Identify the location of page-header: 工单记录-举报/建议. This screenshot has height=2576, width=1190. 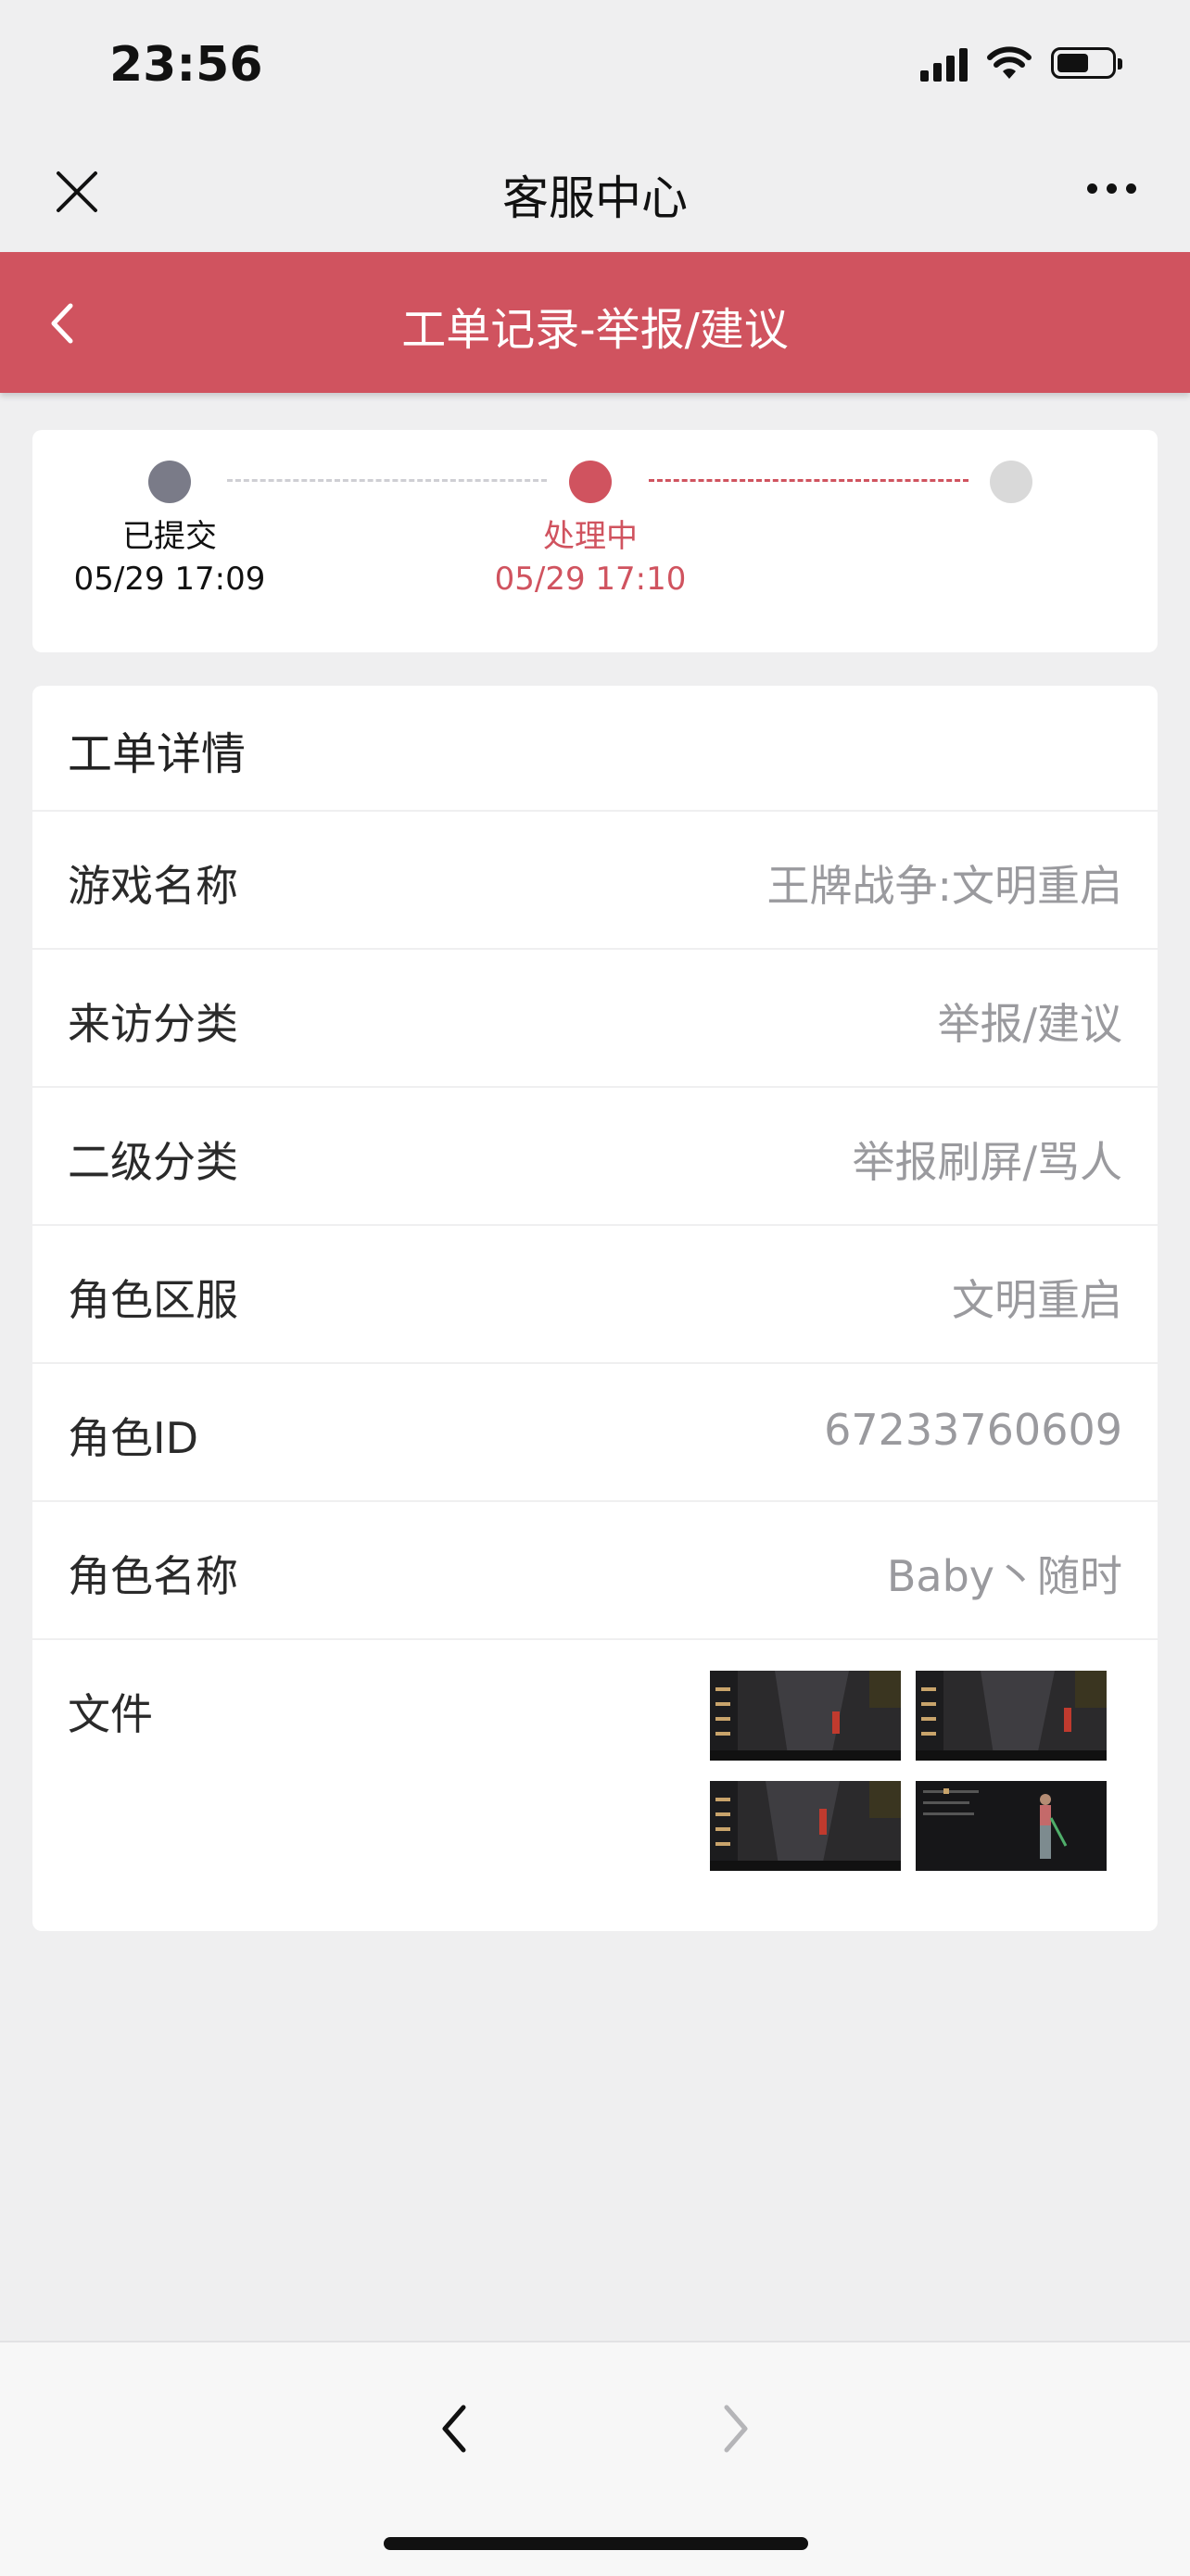
(595, 322).